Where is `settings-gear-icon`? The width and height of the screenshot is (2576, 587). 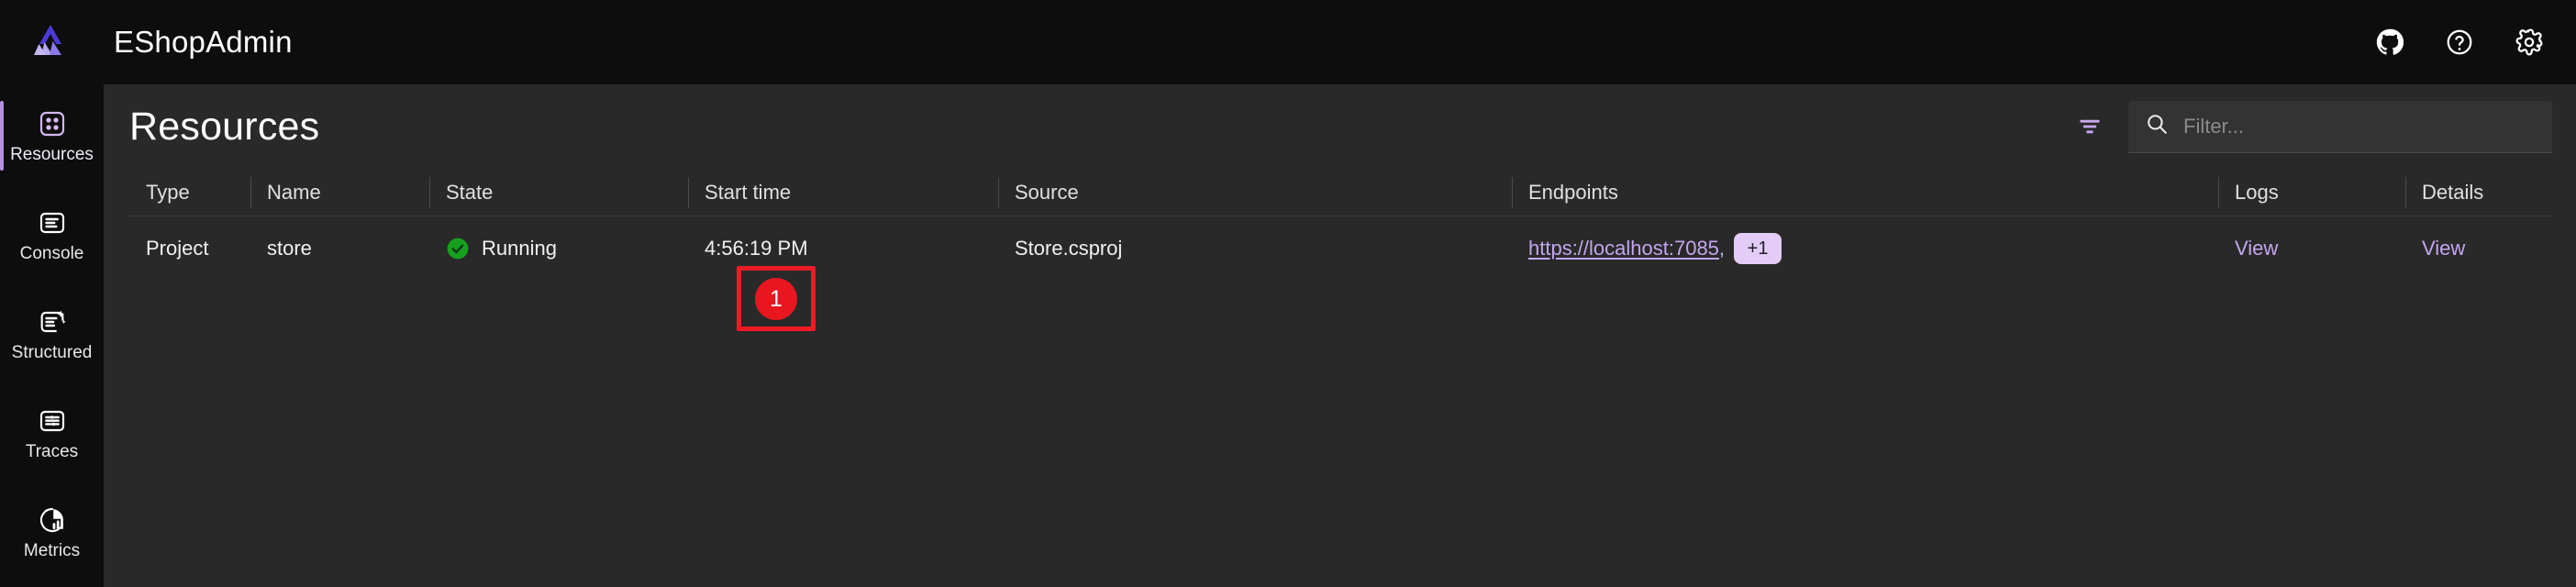
settings-gear-icon is located at coordinates (2529, 42).